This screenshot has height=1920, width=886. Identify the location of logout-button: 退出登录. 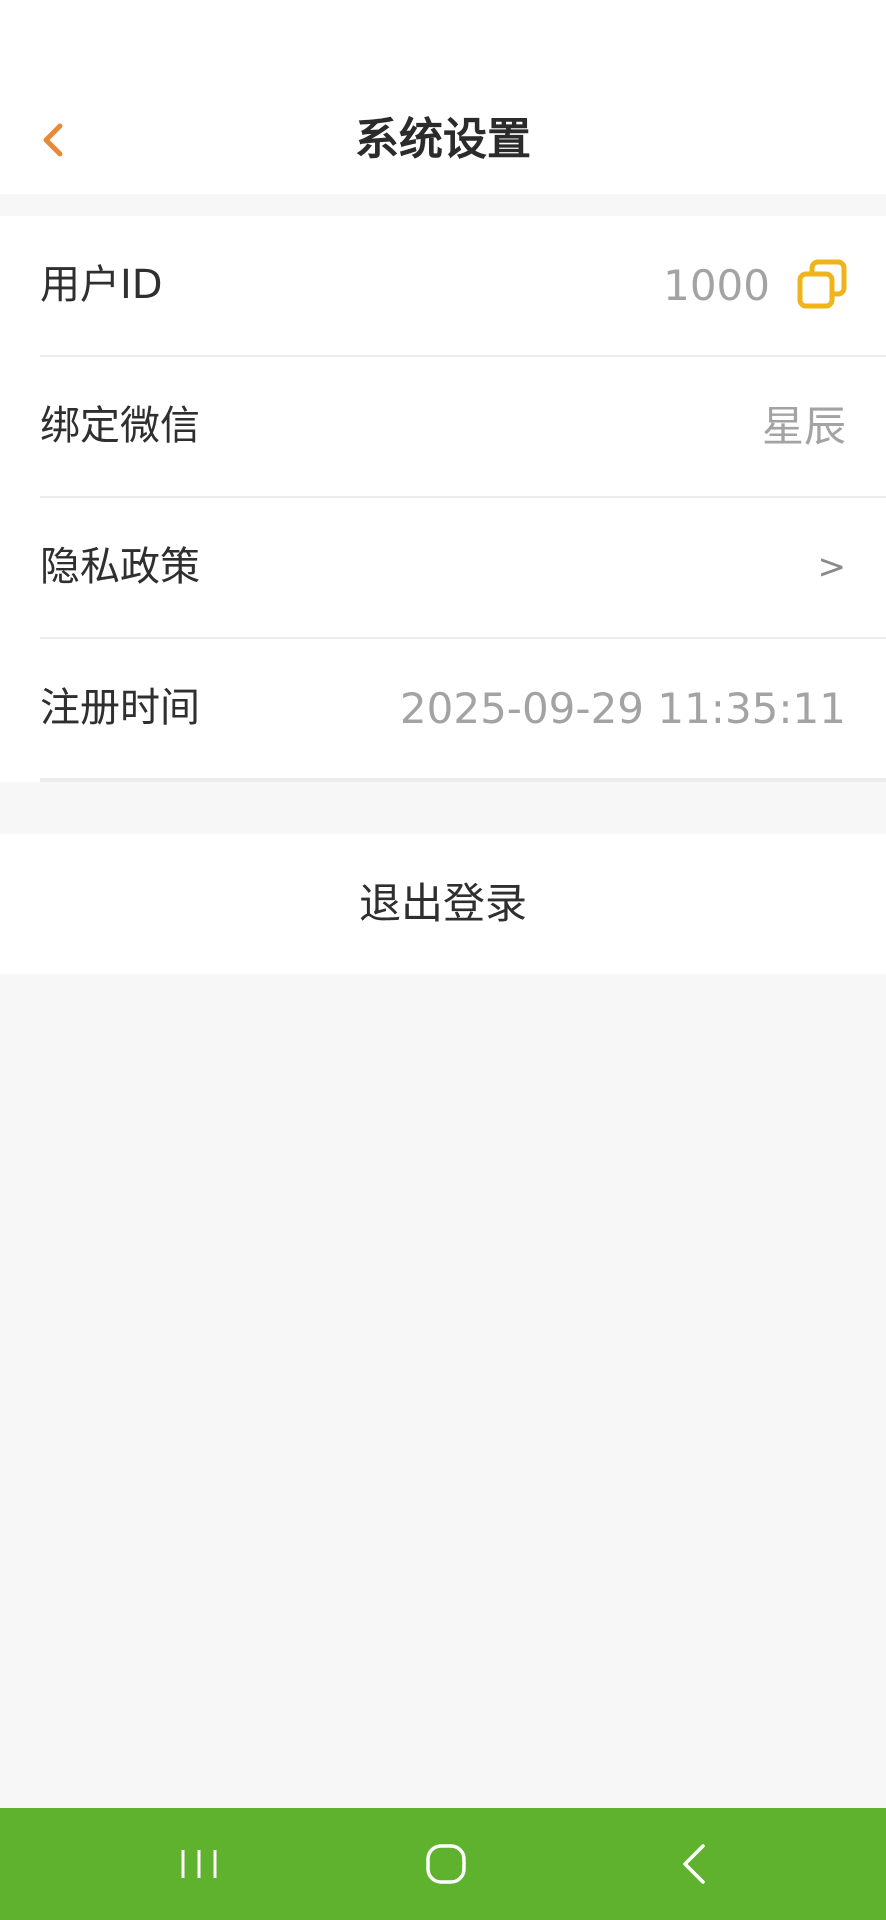
(443, 904).